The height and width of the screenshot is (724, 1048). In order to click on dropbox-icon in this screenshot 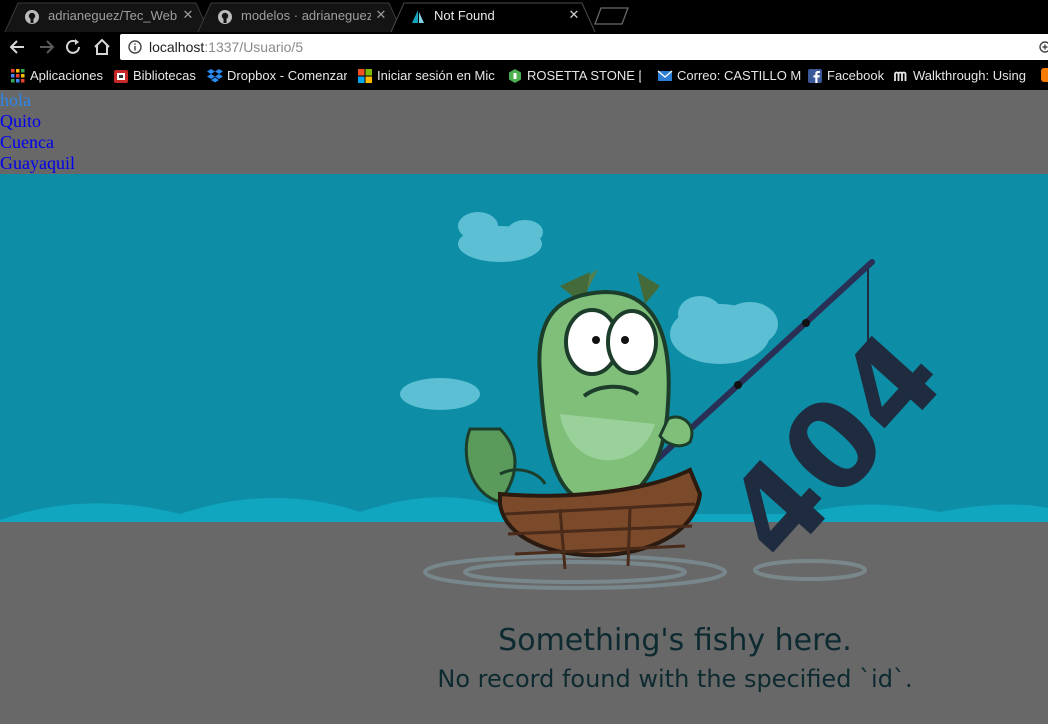, I will do `click(215, 76)`.